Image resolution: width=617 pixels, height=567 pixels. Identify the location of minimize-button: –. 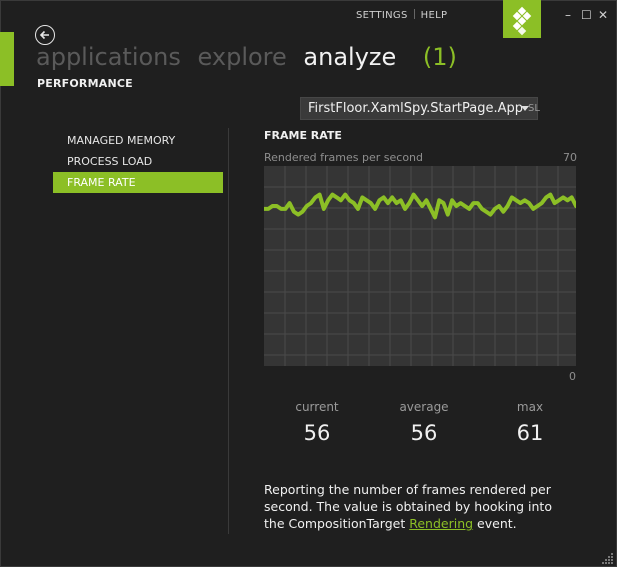
(568, 15).